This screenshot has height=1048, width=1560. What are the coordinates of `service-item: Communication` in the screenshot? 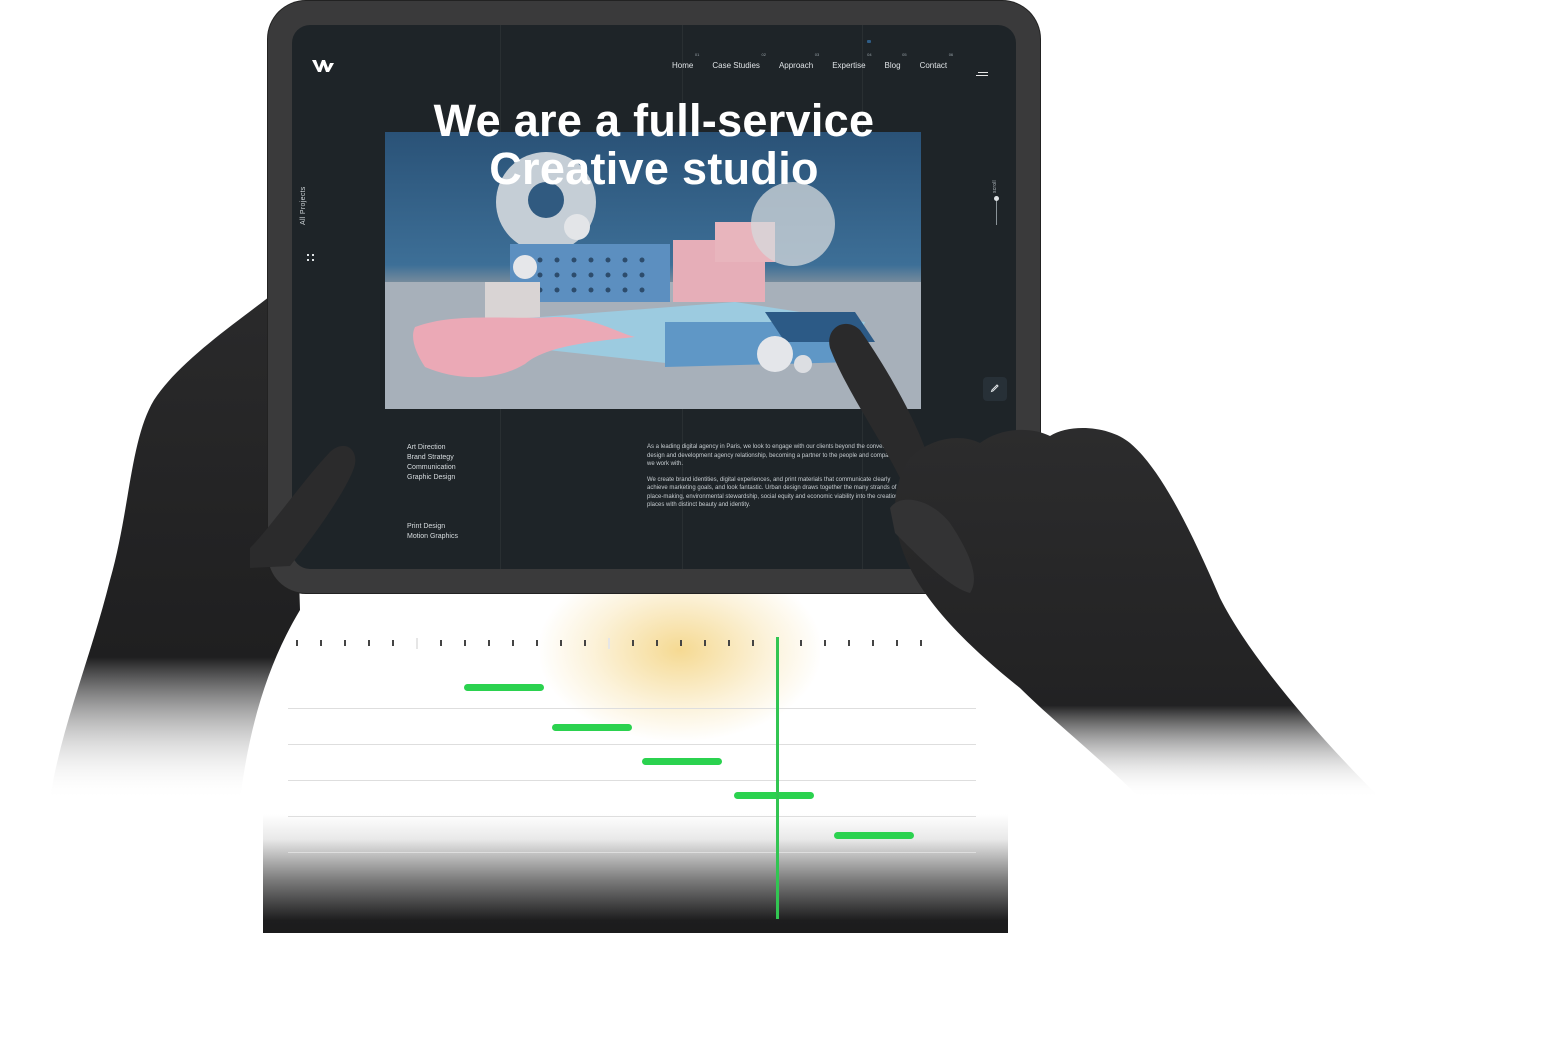 It's located at (431, 467).